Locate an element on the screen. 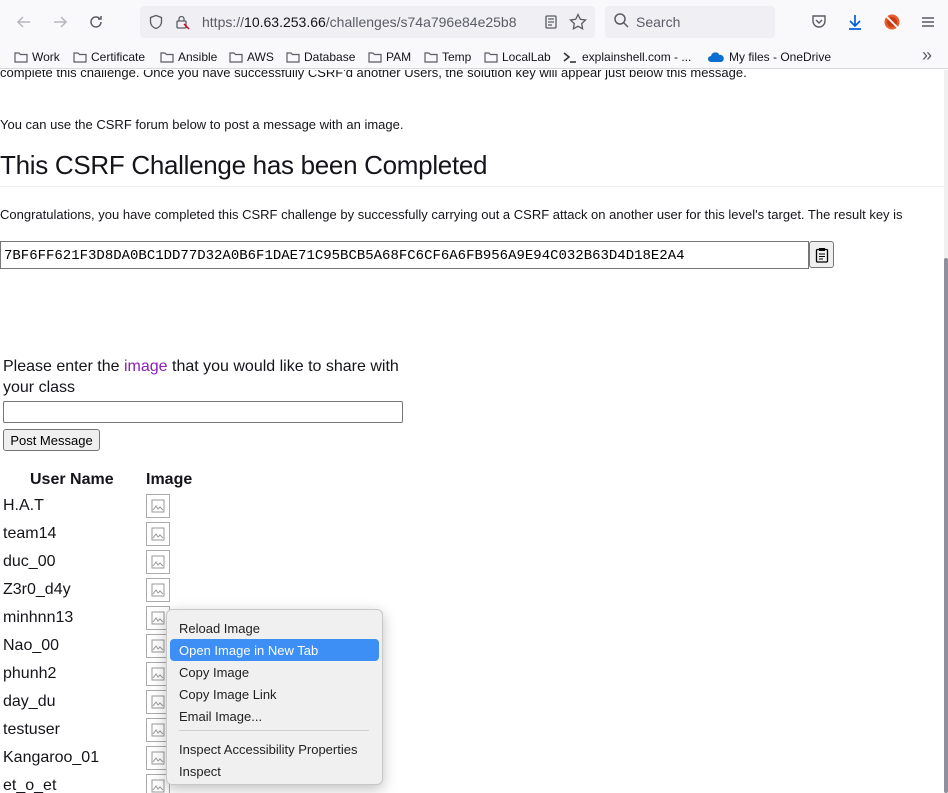 This screenshot has width=948, height=793. search-placeholder: Search is located at coordinates (658, 22).